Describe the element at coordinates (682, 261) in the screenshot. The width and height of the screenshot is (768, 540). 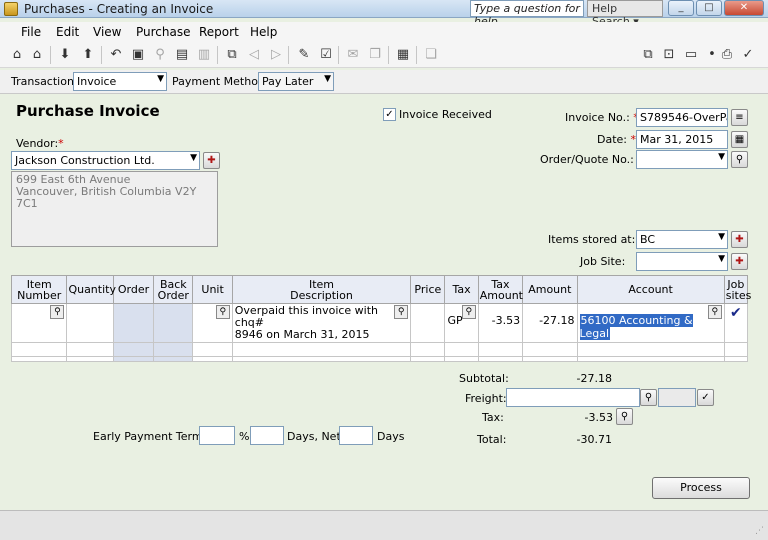
I see `job-site-select: ▼` at that location.